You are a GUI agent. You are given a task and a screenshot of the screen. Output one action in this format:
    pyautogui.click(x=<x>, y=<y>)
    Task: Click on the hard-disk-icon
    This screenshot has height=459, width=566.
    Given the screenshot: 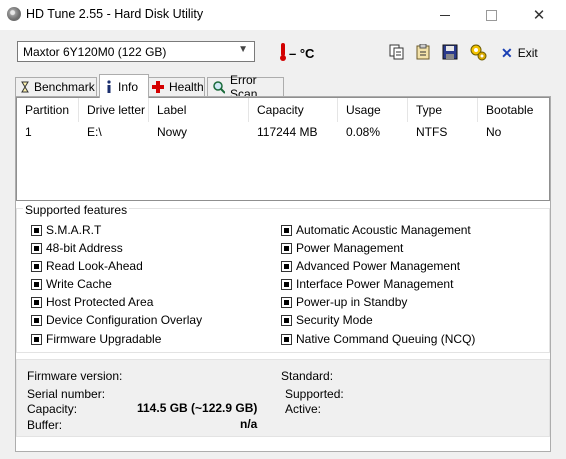 What is the action you would take?
    pyautogui.click(x=14, y=14)
    